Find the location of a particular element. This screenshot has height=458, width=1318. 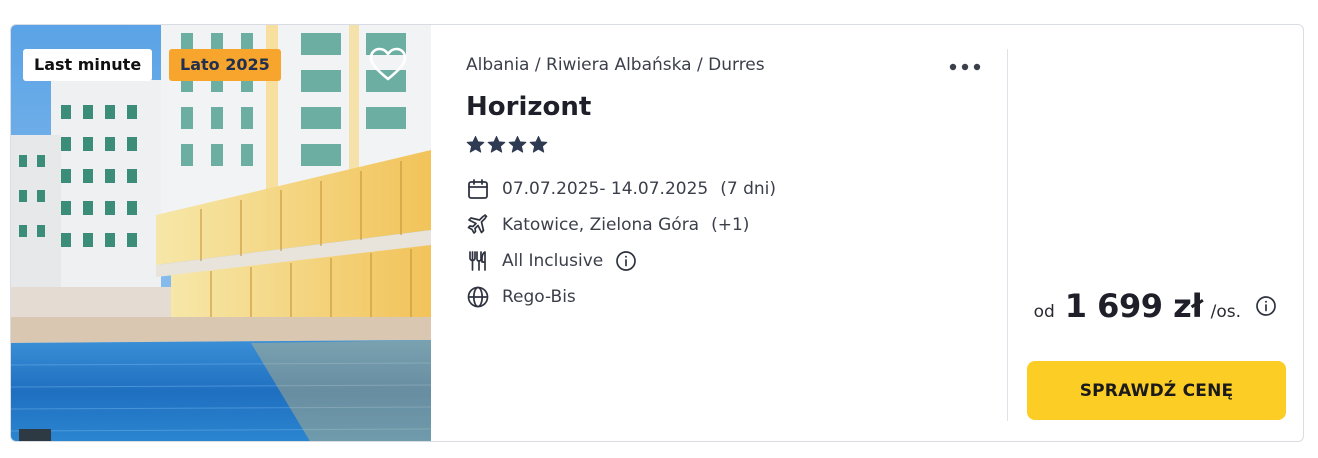

operator-row: Rego-Bis is located at coordinates (521, 297).